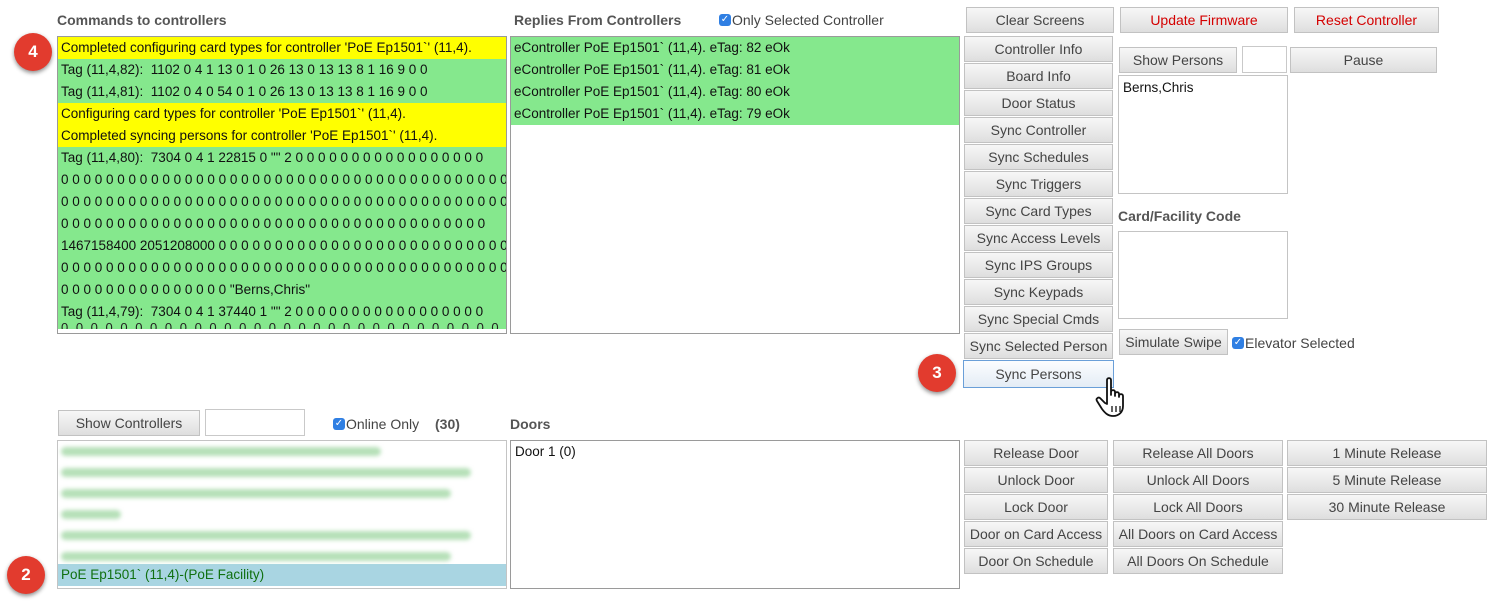 The height and width of the screenshot is (603, 1507). I want to click on doors-title: Doors, so click(530, 424).